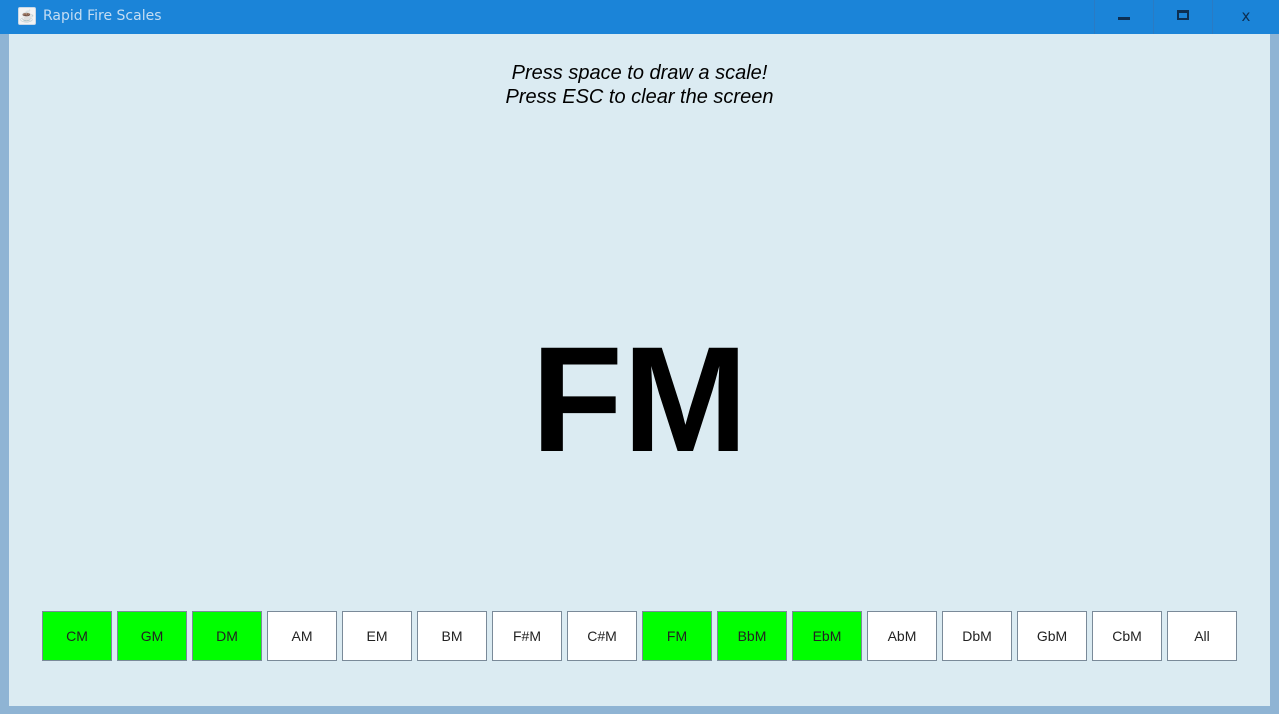  Describe the element at coordinates (639, 399) in the screenshot. I see `current-scale-display: FM` at that location.